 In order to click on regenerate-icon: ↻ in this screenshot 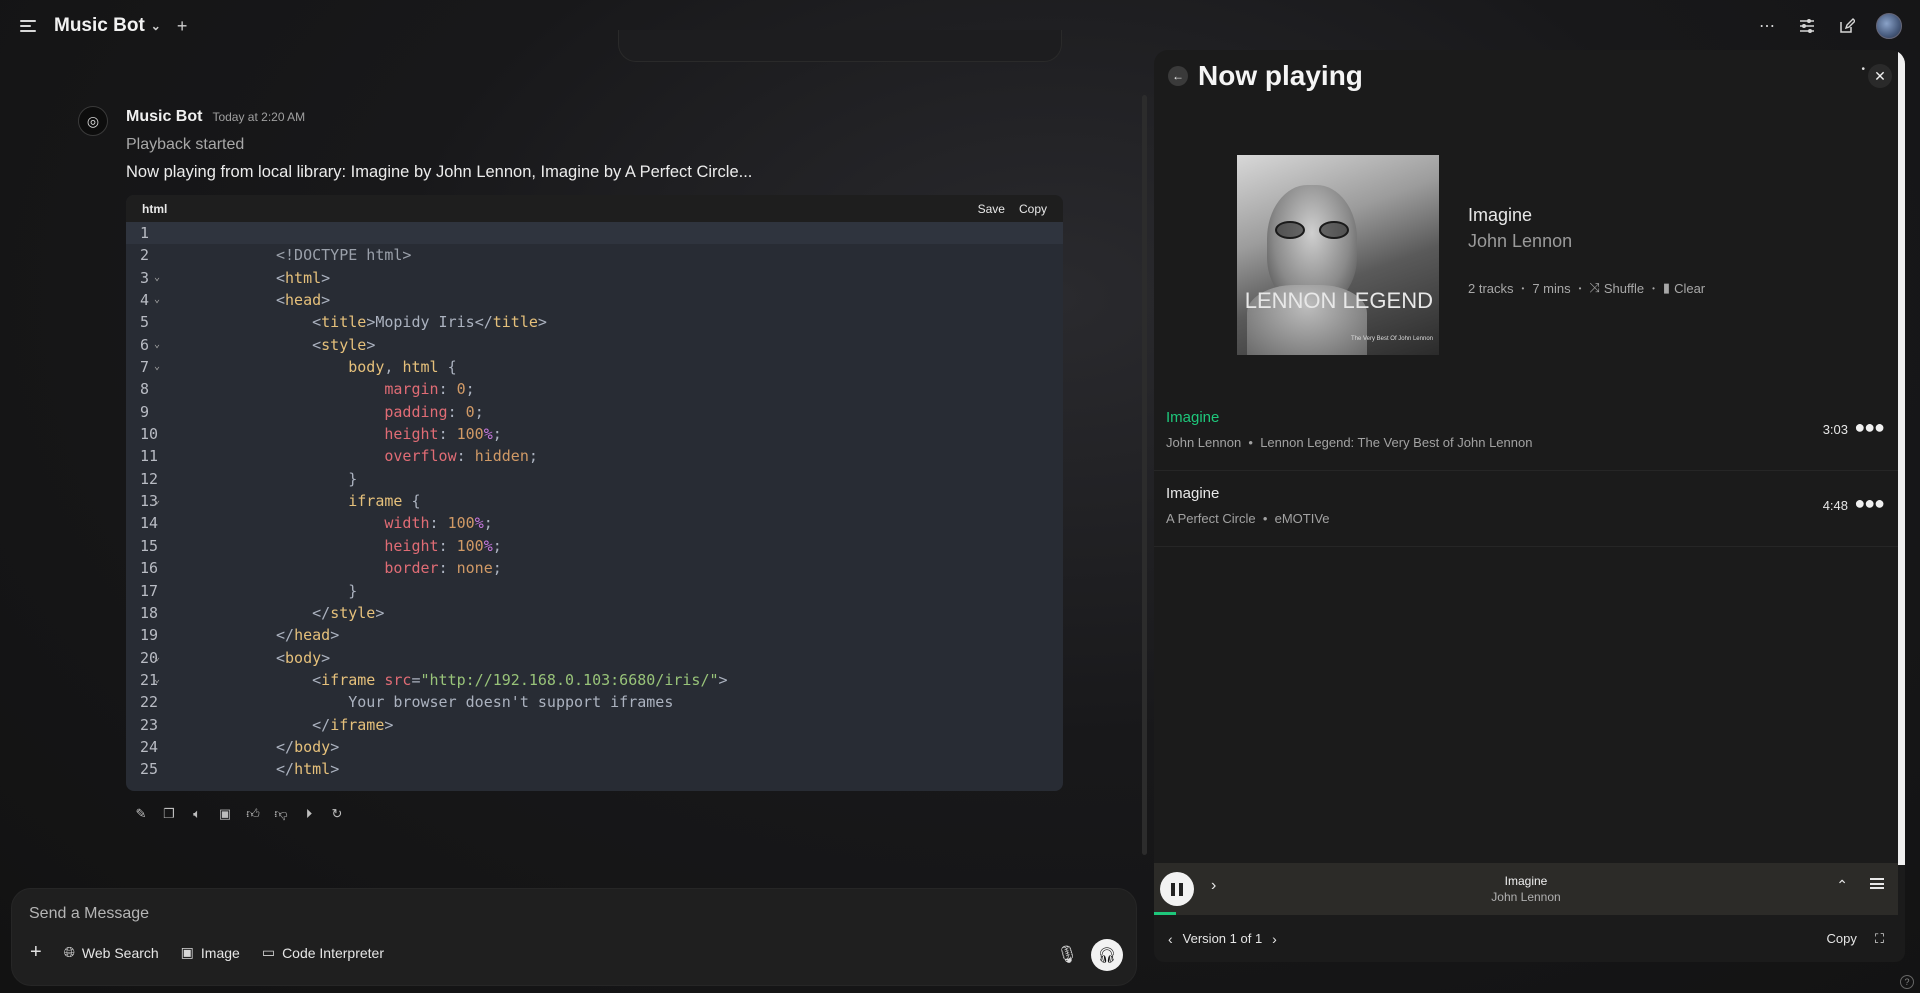, I will do `click(337, 814)`.